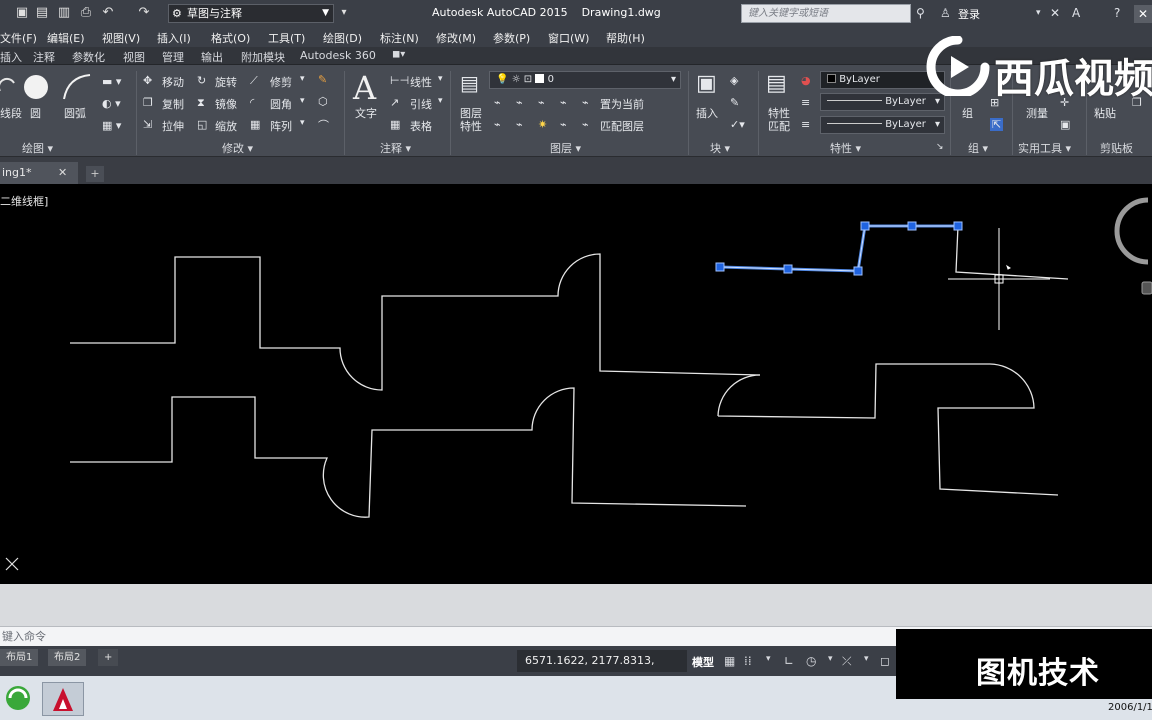  What do you see at coordinates (568, 38) in the screenshot?
I see `menu-window: 窗口(W)` at bounding box center [568, 38].